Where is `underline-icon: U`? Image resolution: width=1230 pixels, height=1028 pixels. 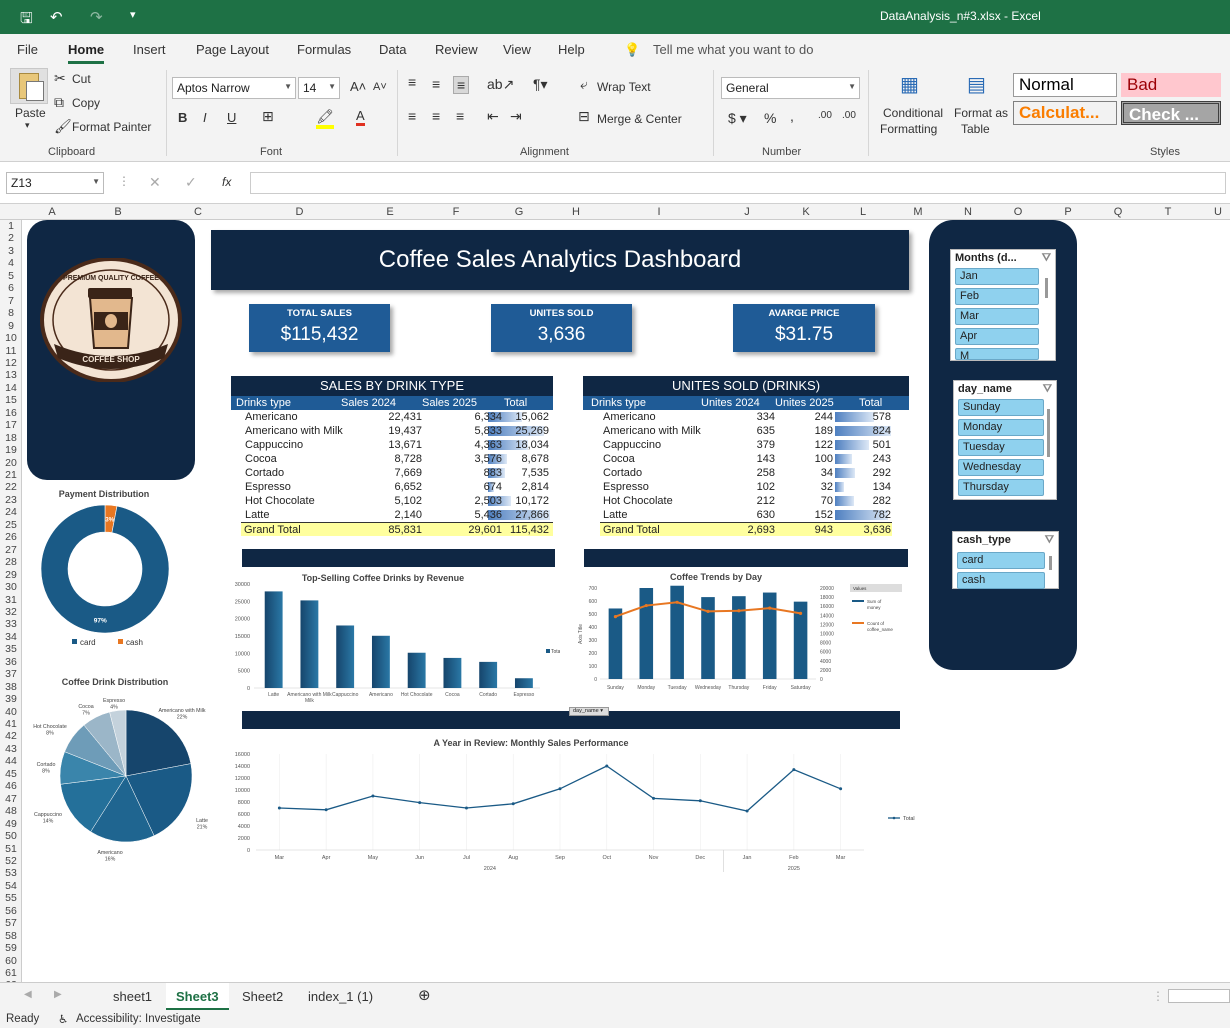 underline-icon: U is located at coordinates (231, 117).